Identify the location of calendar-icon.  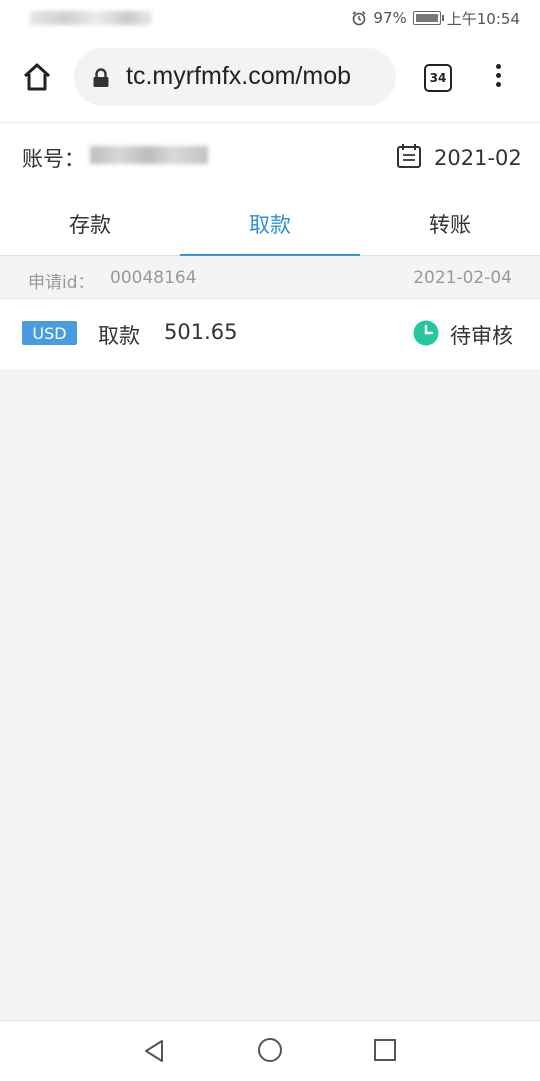
(409, 156).